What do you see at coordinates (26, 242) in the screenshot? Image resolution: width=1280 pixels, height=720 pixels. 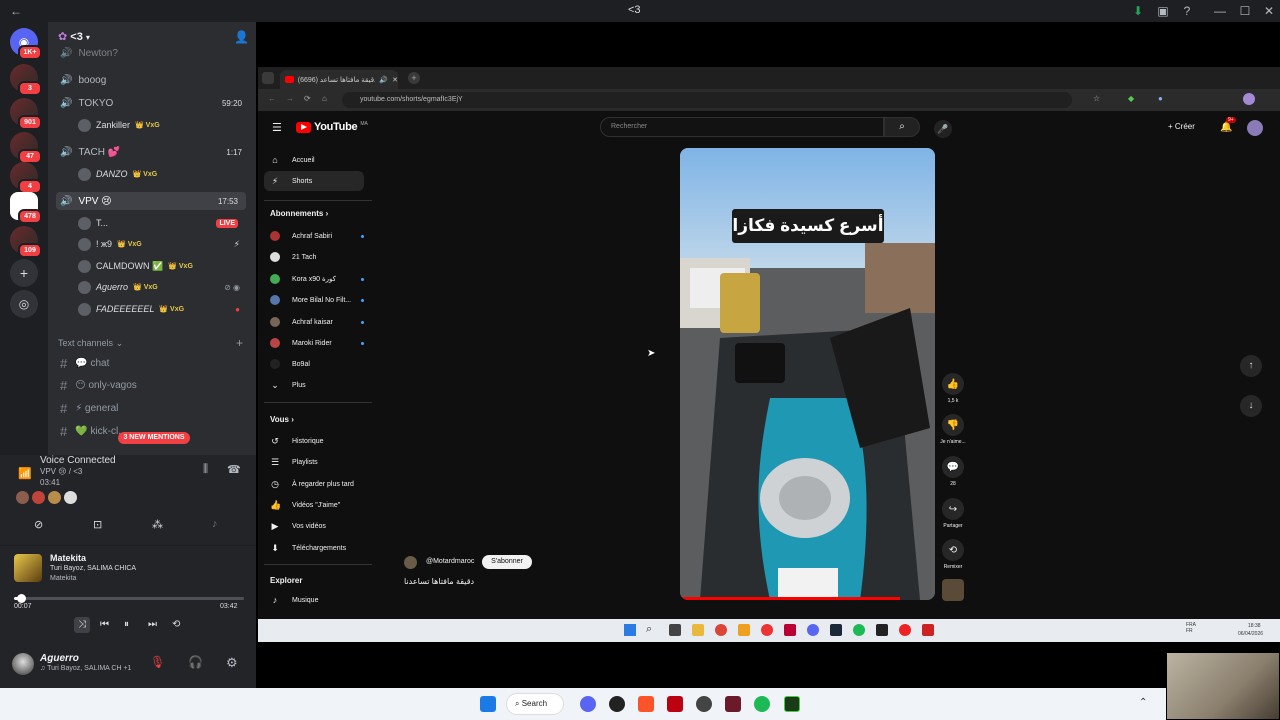 I see `server-folder: 109` at bounding box center [26, 242].